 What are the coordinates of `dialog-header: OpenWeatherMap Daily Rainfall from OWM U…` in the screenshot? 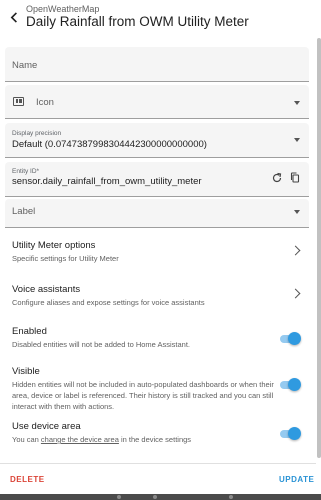 It's located at (160, 19).